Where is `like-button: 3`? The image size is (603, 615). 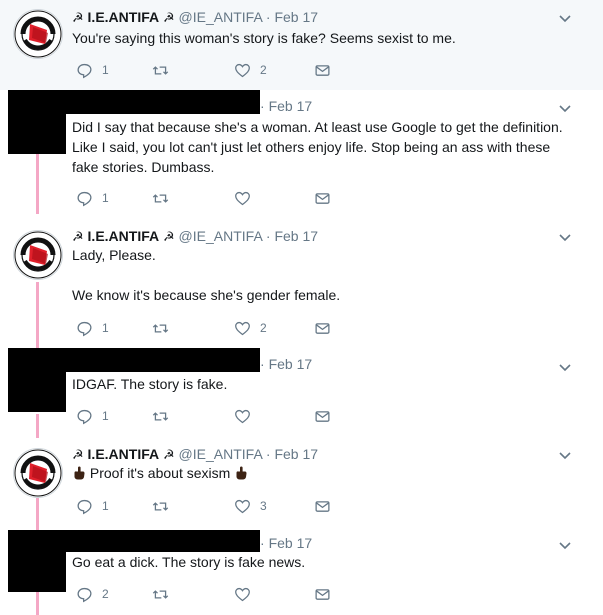
like-button: 3 is located at coordinates (250, 506).